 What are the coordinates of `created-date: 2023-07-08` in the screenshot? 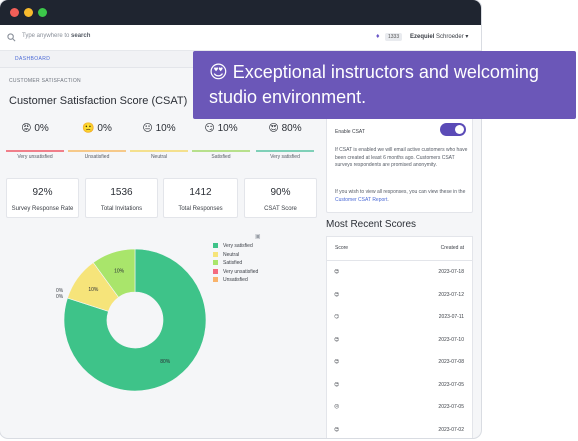 It's located at (451, 362).